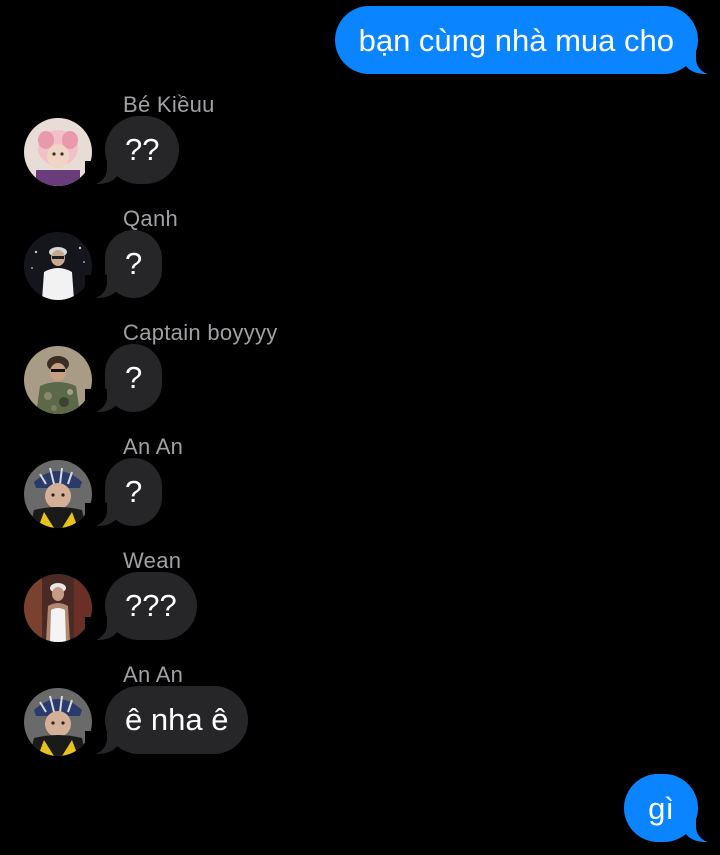 Image resolution: width=720 pixels, height=855 pixels. I want to click on incoming-message-bubble: ??, so click(132, 150).